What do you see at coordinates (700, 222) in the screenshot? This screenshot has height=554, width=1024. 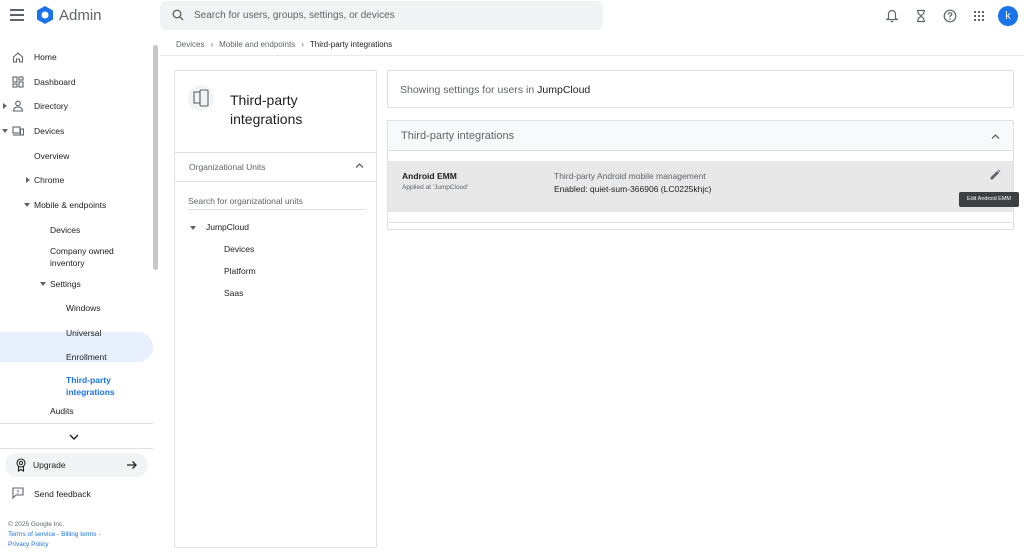 I see `card-divider` at bounding box center [700, 222].